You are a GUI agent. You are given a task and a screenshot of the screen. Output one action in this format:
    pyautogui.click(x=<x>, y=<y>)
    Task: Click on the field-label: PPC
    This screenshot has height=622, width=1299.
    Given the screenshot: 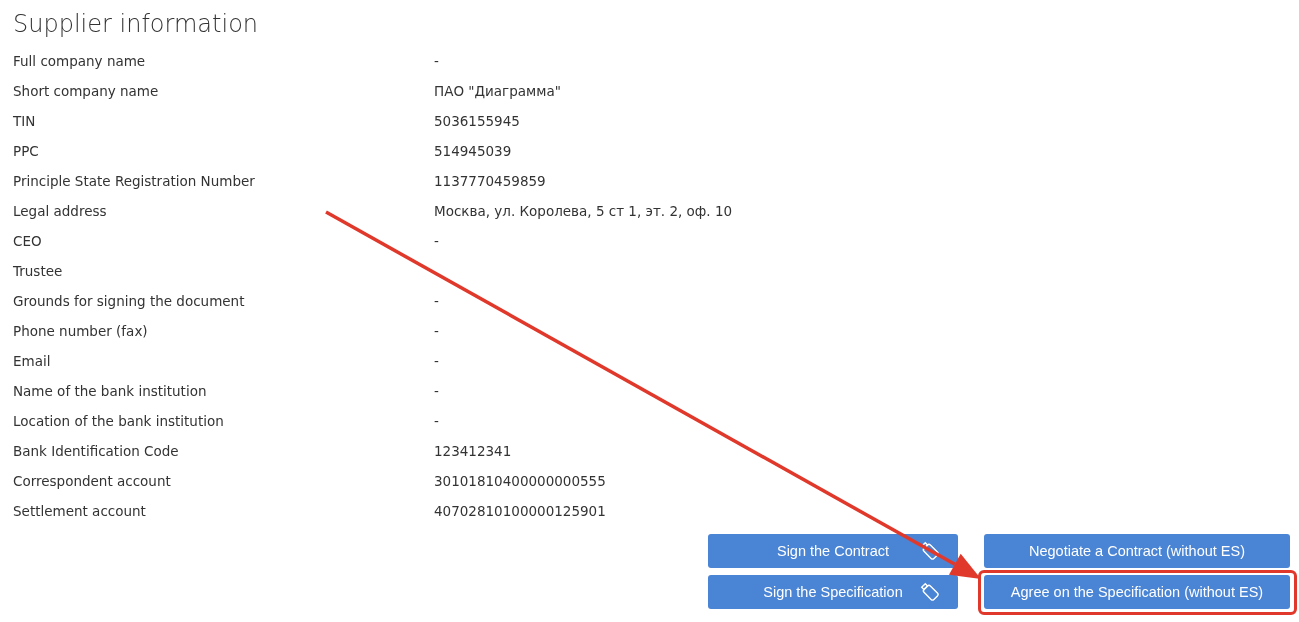 What is the action you would take?
    pyautogui.click(x=26, y=151)
    